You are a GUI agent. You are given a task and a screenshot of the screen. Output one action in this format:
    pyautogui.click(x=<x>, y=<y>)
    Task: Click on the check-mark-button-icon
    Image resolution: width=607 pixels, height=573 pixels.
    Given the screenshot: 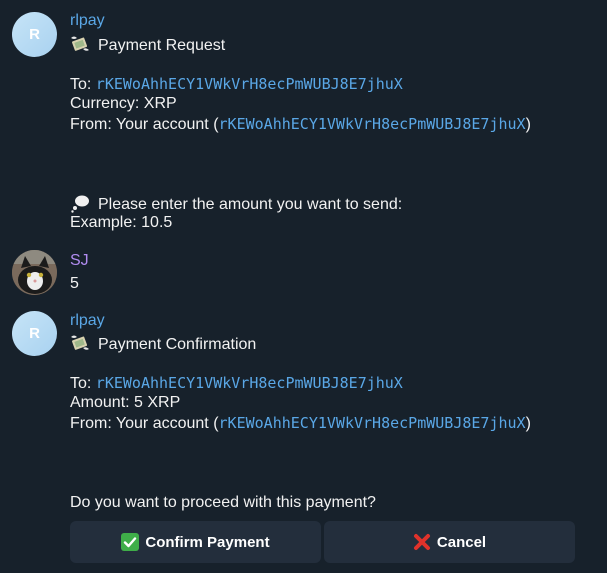 What is the action you would take?
    pyautogui.click(x=130, y=542)
    